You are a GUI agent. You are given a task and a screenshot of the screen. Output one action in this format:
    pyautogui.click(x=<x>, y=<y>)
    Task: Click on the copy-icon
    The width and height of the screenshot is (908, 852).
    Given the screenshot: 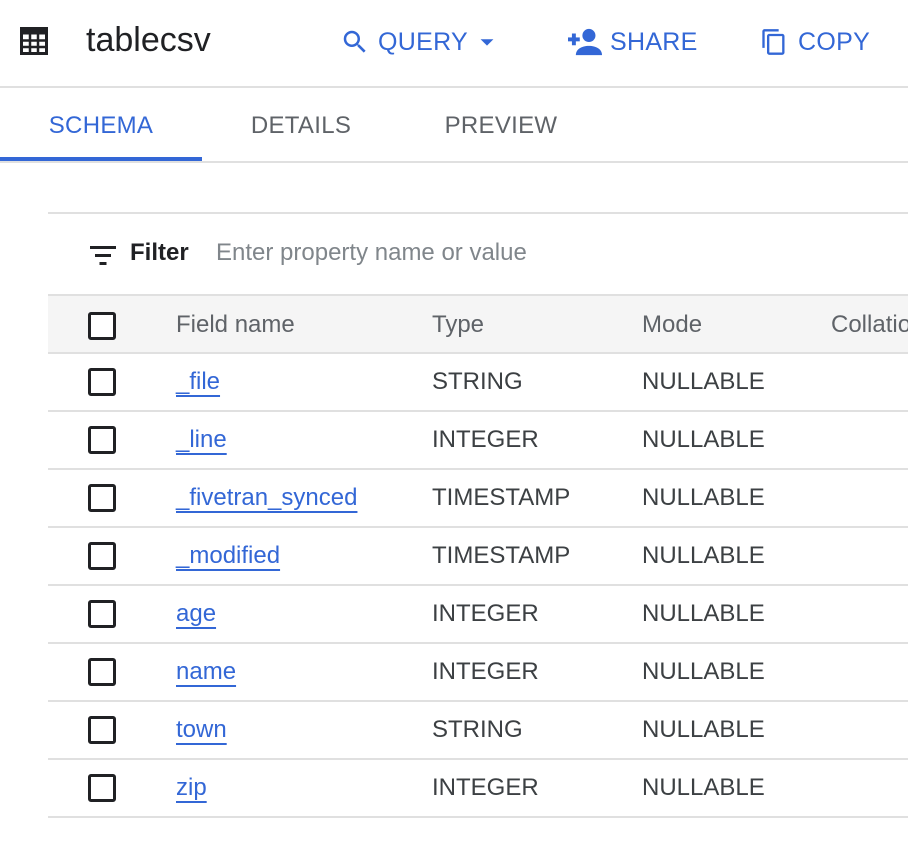 What is the action you would take?
    pyautogui.click(x=774, y=42)
    